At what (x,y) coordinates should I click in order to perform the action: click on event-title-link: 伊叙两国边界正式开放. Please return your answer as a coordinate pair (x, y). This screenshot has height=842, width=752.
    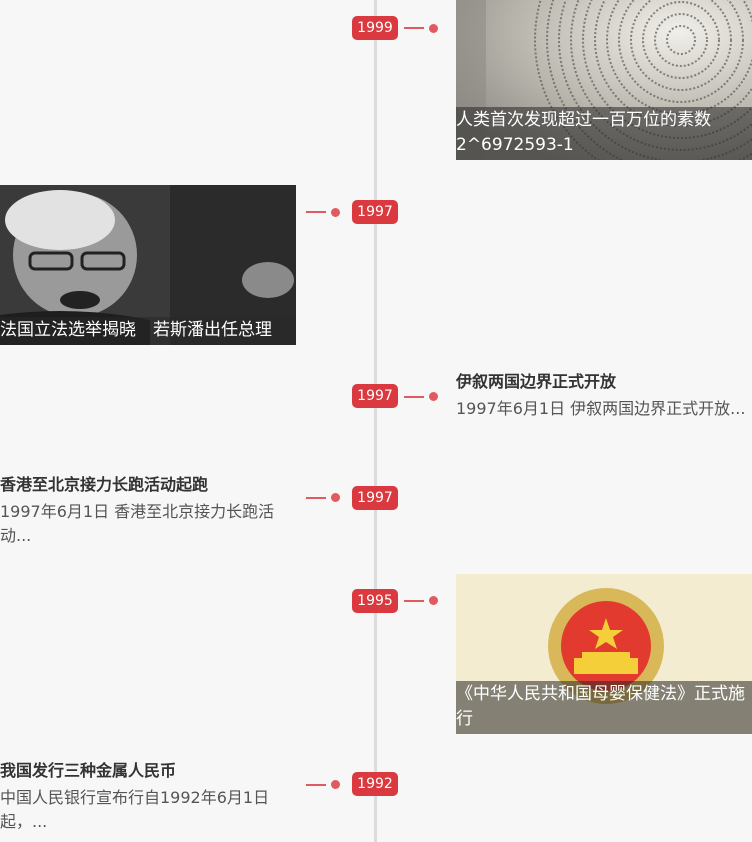
    Looking at the image, I should click on (604, 382).